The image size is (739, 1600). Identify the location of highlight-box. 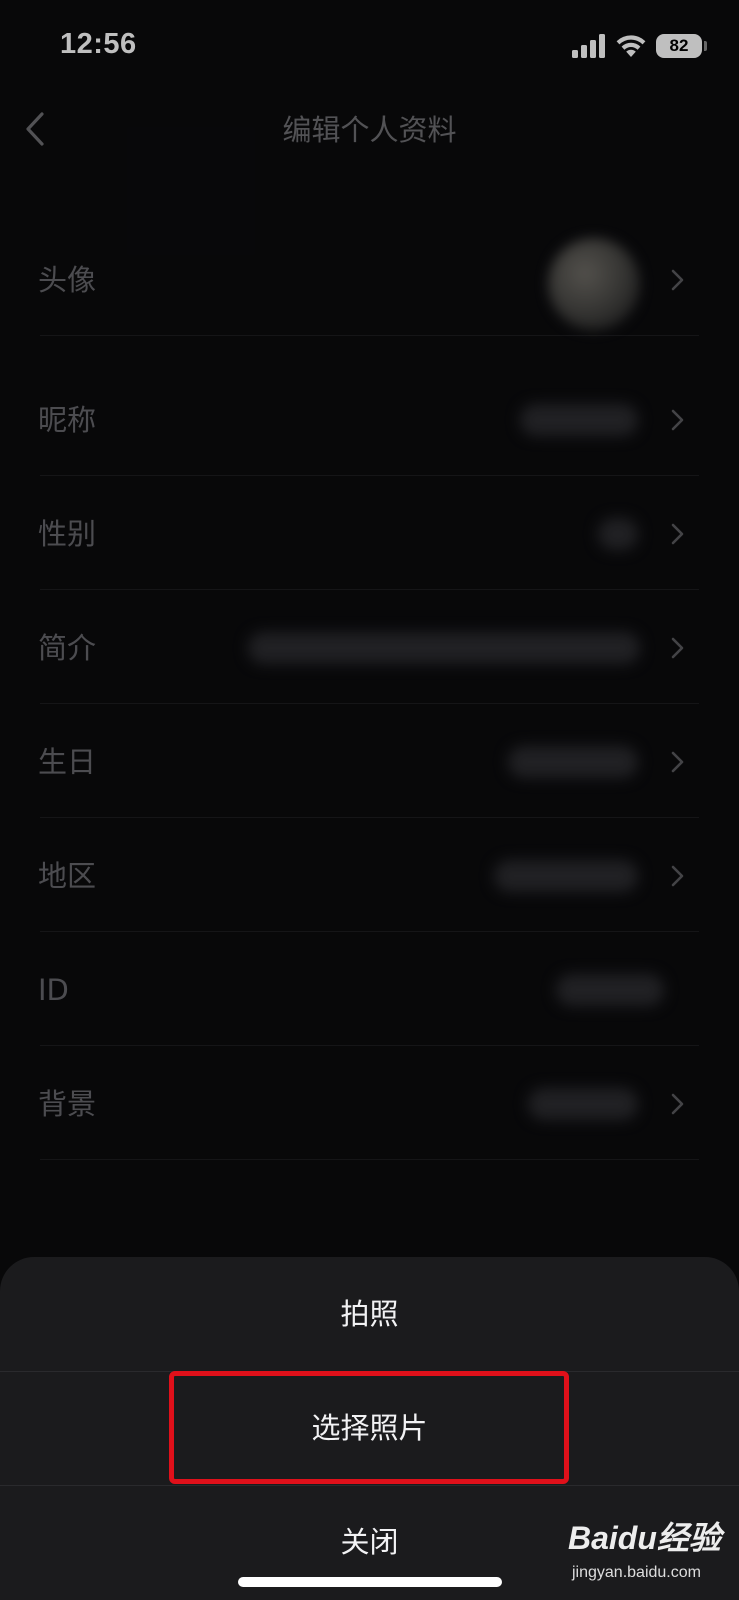
(369, 1427).